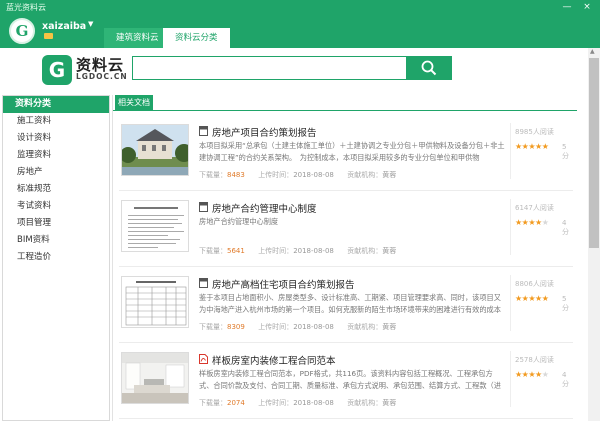 Image resolution: width=600 pixels, height=421 pixels. I want to click on scrollbar: ▲, so click(594, 234).